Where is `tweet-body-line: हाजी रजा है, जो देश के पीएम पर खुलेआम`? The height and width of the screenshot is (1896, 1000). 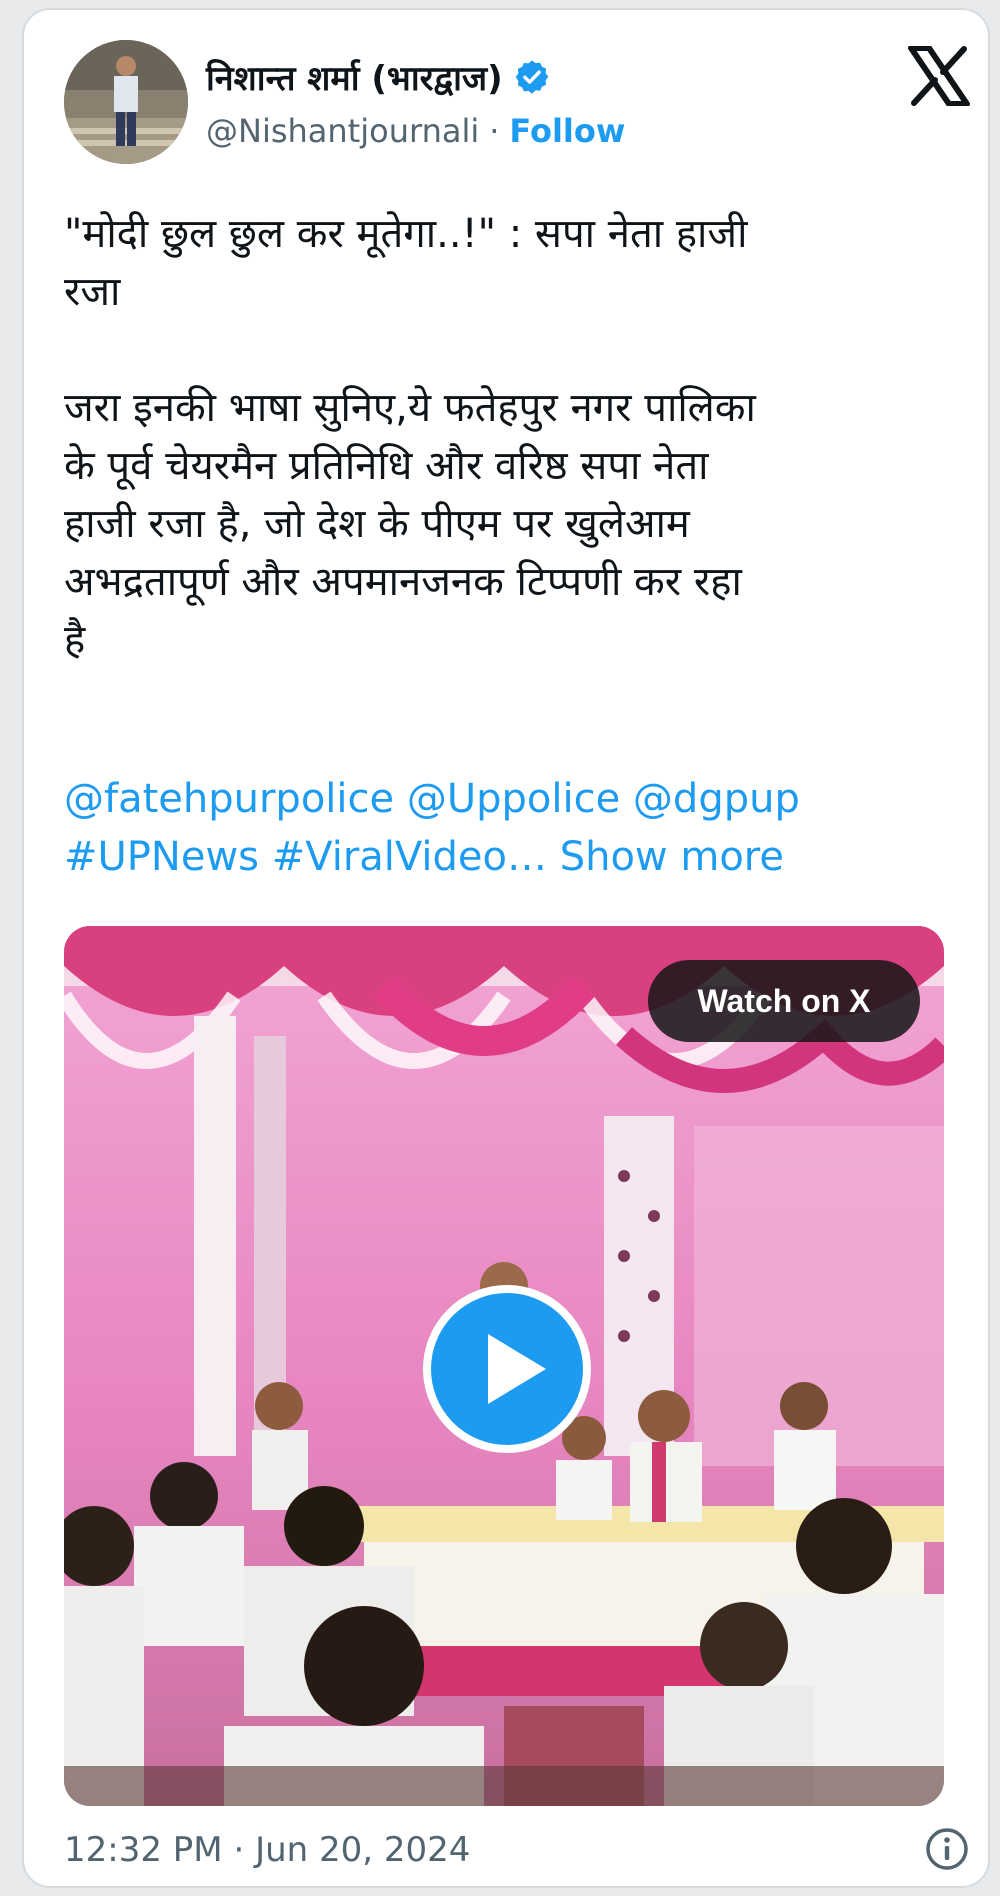 tweet-body-line: हाजी रजा है, जो देश के पीएम पर खुलेआम is located at coordinates (377, 524).